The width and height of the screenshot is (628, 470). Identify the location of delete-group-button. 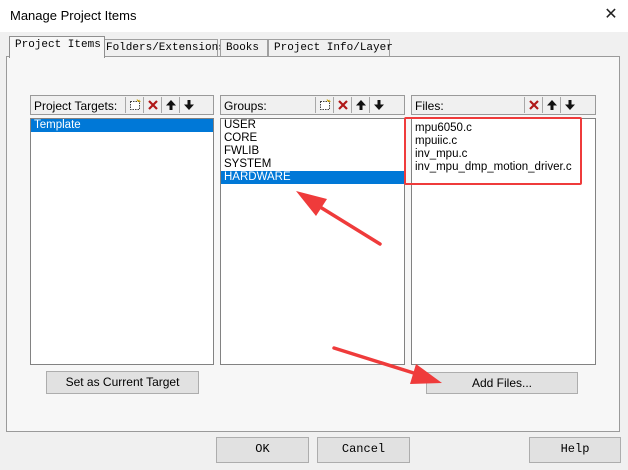
(342, 105).